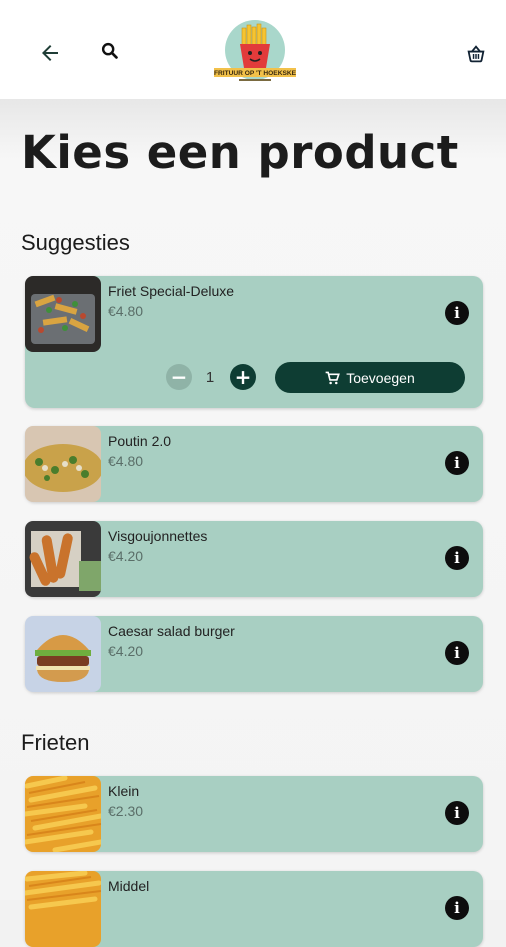  Describe the element at coordinates (75, 242) in the screenshot. I see `section-title-suggesties: Suggesties` at that location.